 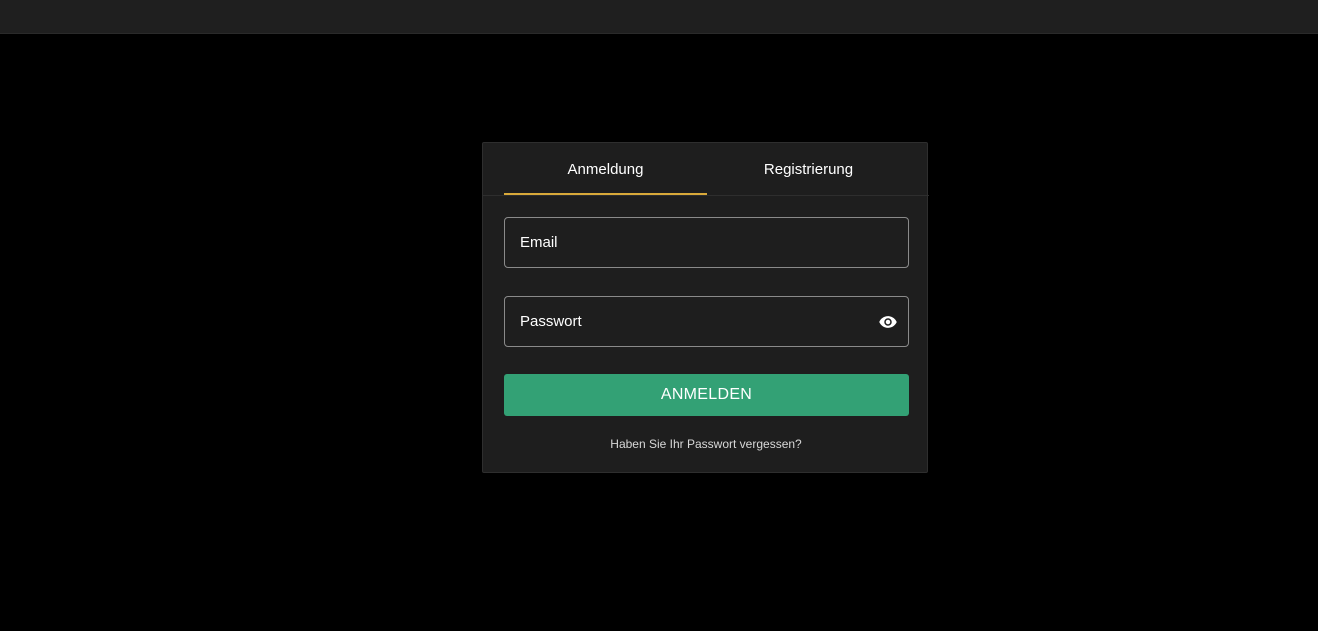 What do you see at coordinates (706, 395) in the screenshot?
I see `login-button: ANMELDEN` at bounding box center [706, 395].